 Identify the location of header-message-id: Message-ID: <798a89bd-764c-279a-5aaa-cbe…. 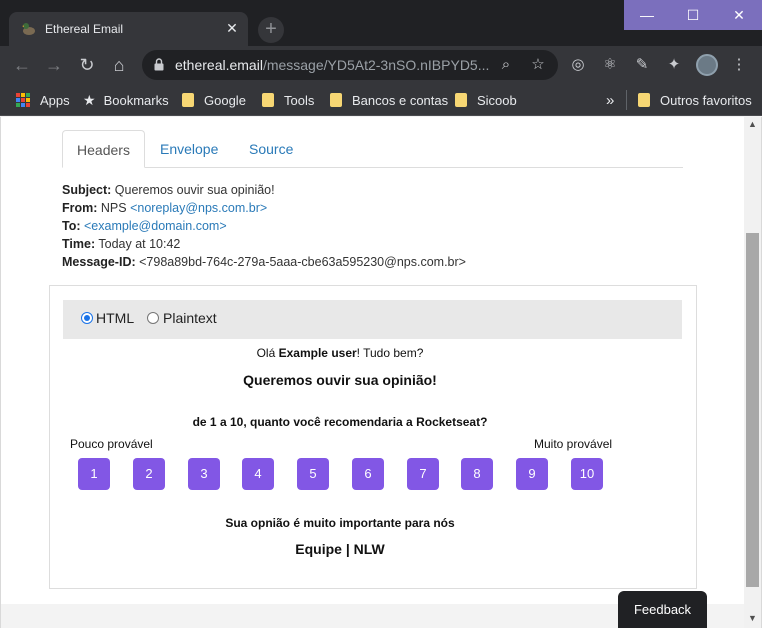
(264, 262).